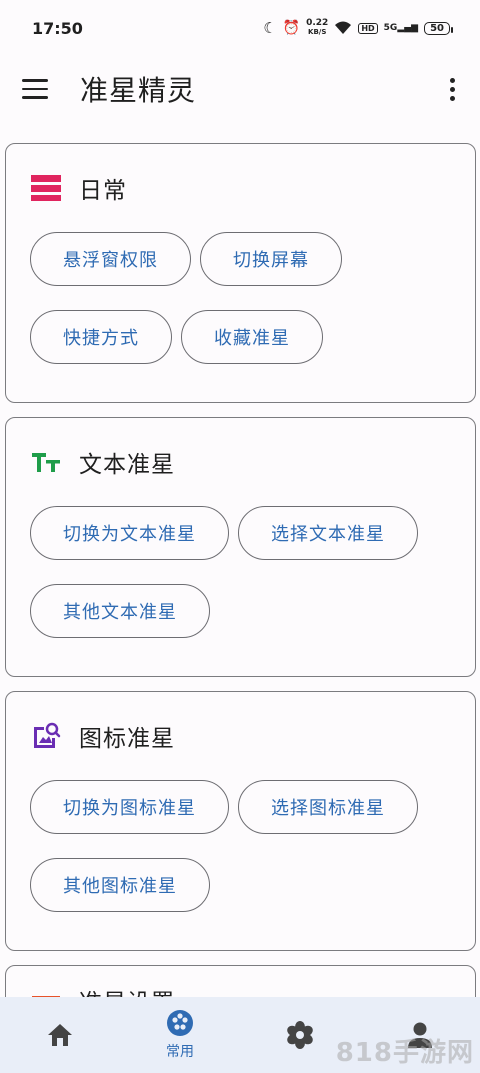  I want to click on more-vert-icon, so click(452, 89).